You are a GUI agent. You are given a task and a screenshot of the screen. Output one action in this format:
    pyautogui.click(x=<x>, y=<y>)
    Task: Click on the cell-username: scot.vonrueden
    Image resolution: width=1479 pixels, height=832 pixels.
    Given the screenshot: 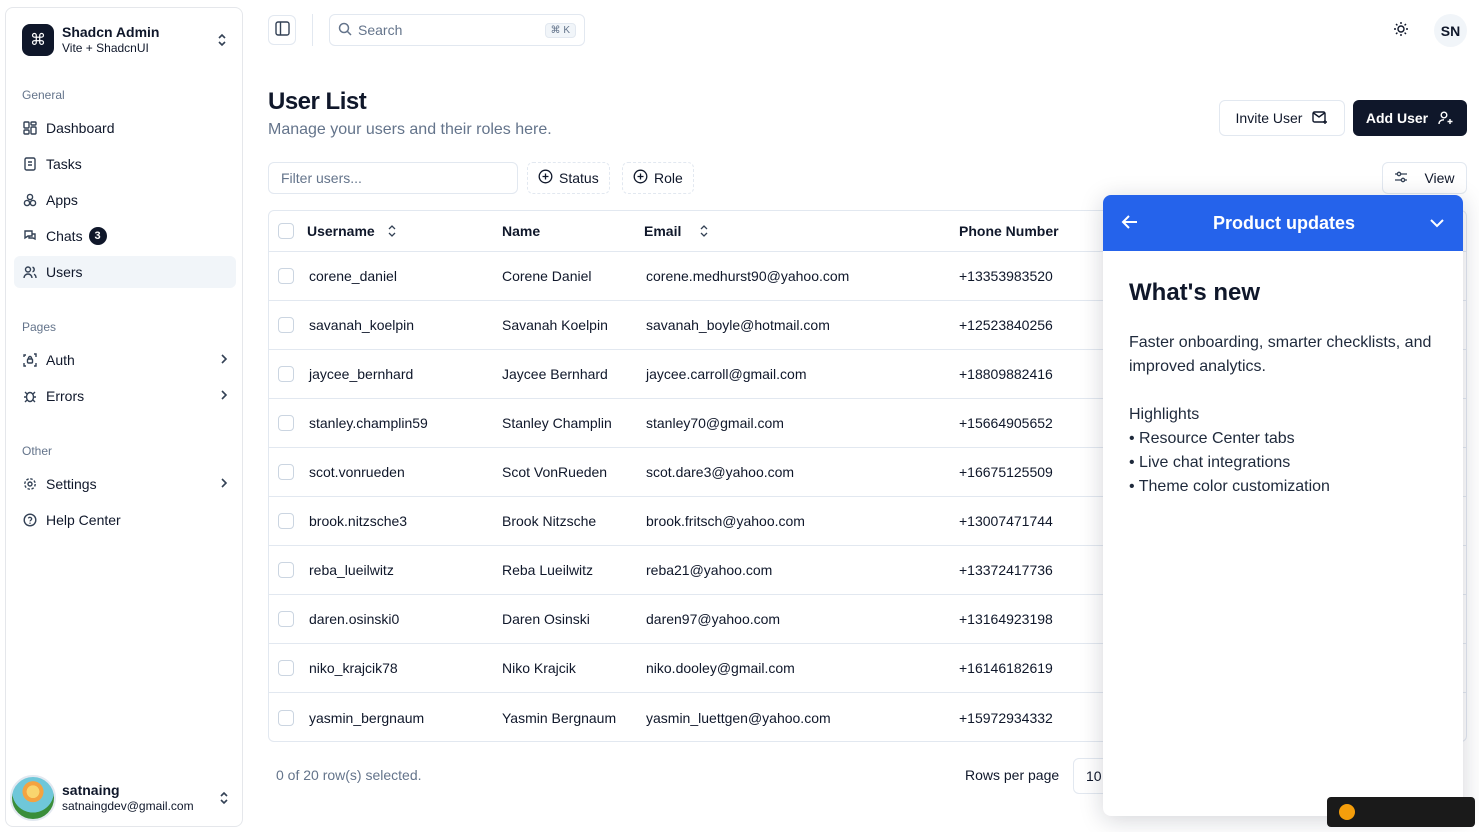 What is the action you would take?
    pyautogui.click(x=357, y=472)
    